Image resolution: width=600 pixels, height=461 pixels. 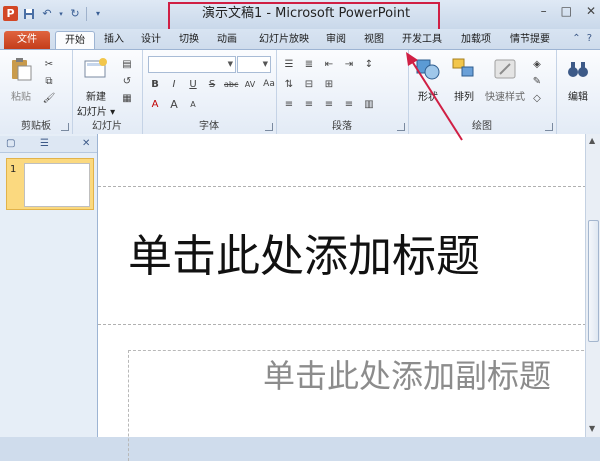 What do you see at coordinates (127, 98) in the screenshot?
I see `section-icon: ▦` at bounding box center [127, 98].